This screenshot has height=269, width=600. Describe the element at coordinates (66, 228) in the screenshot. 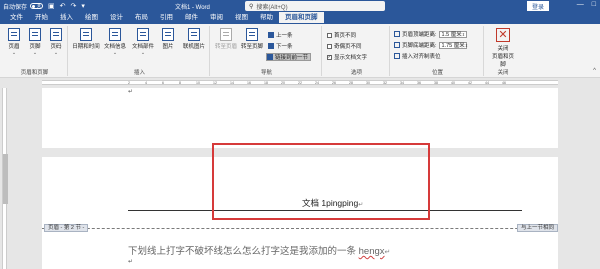

I see `header-section-tag: 页眉 - 第 2 节 -` at that location.